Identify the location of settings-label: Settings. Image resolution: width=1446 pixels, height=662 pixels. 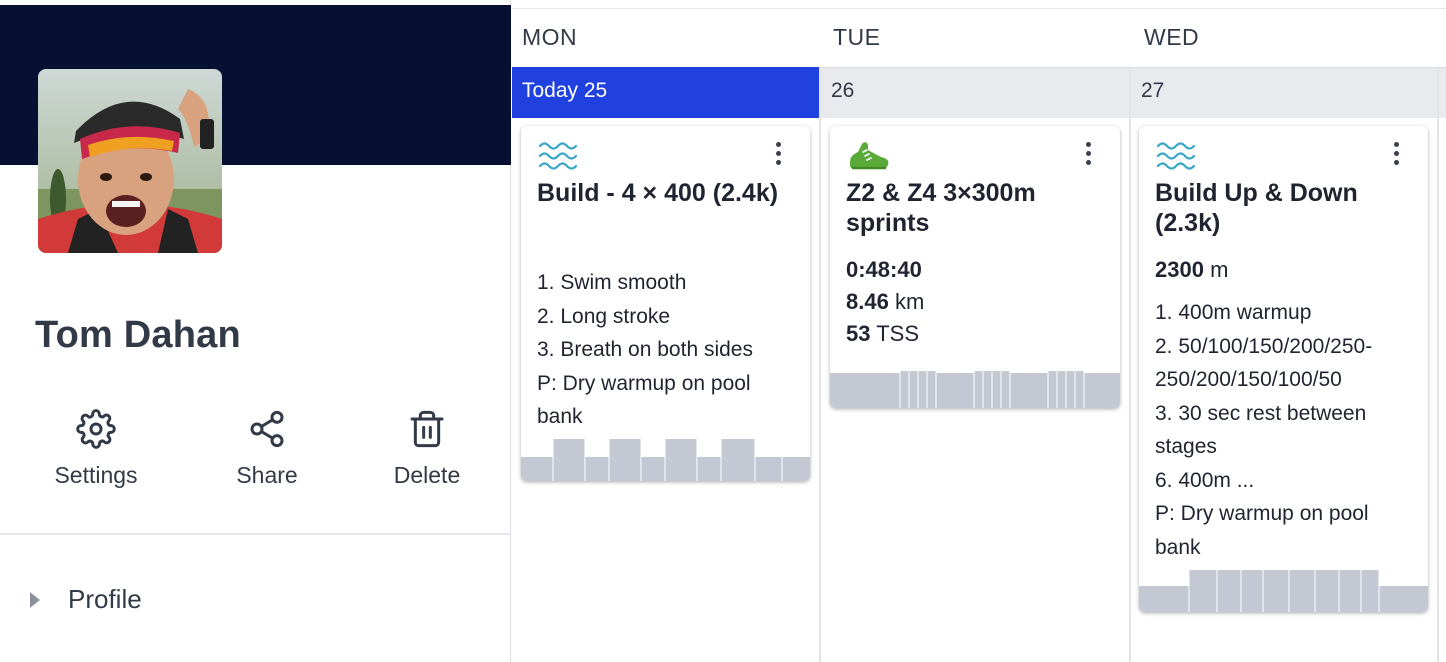
(96, 475).